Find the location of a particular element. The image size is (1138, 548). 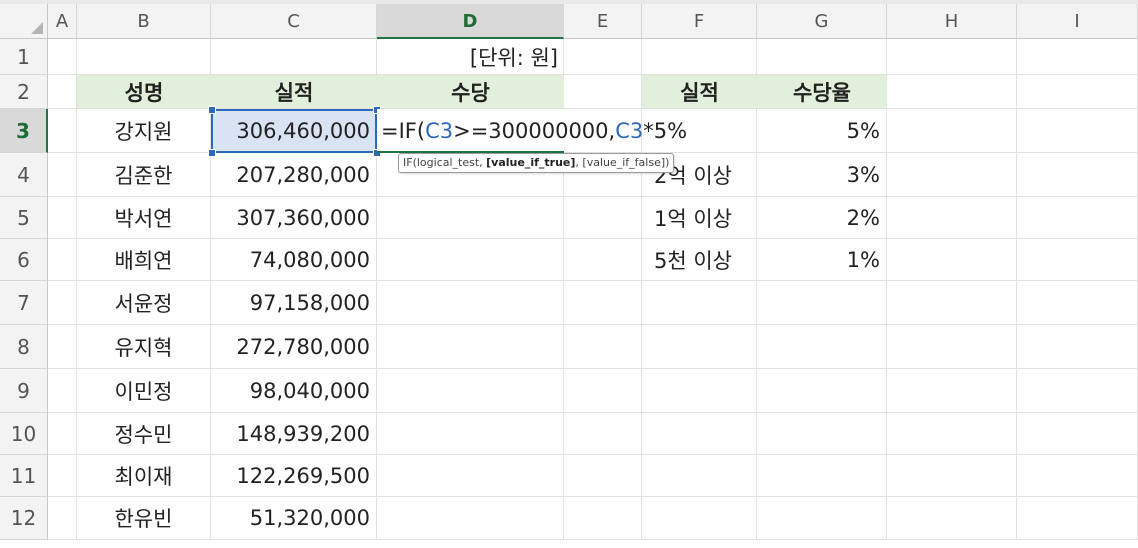

row-header-5: 5 is located at coordinates (24, 218).